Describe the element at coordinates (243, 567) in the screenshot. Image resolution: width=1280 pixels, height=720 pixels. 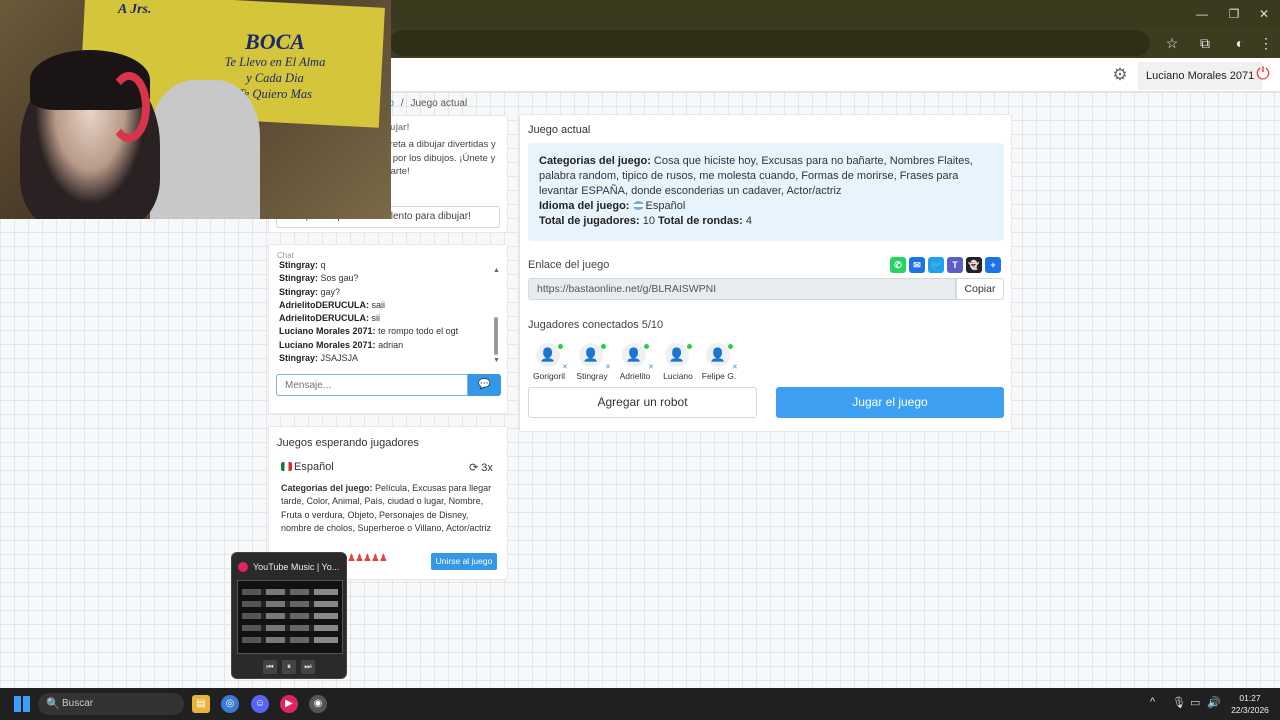
I see `youtube-music-icon` at that location.